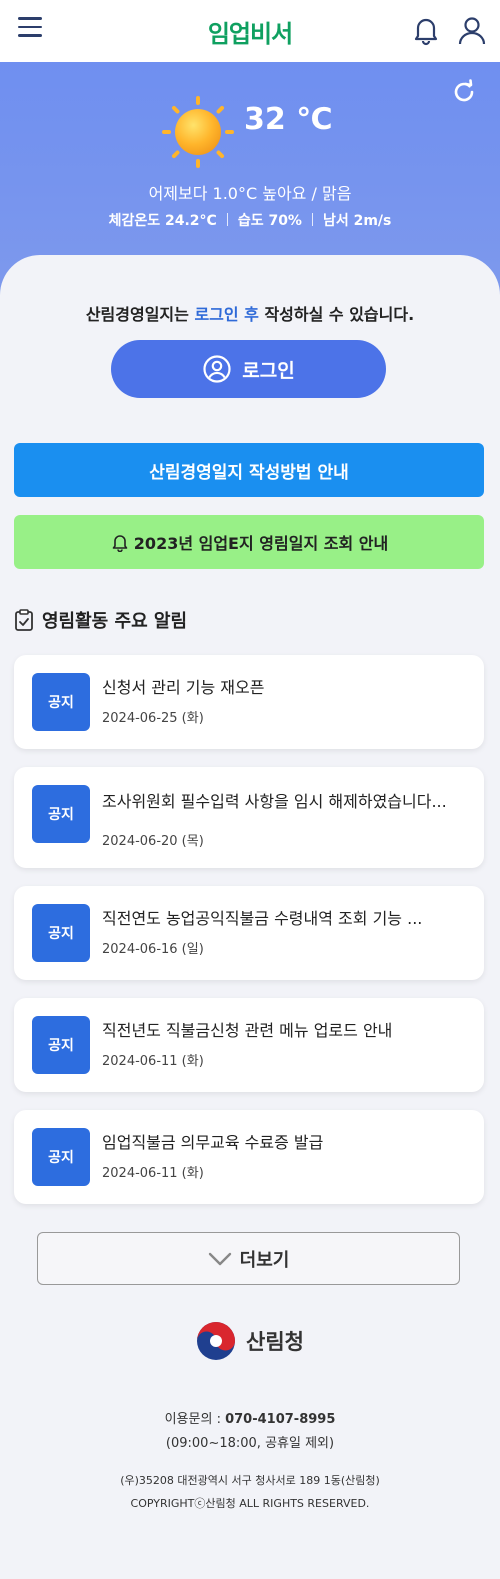  What do you see at coordinates (336, 314) in the screenshot?
I see `login-note-suffix: 작성하실 수 있습니다.` at bounding box center [336, 314].